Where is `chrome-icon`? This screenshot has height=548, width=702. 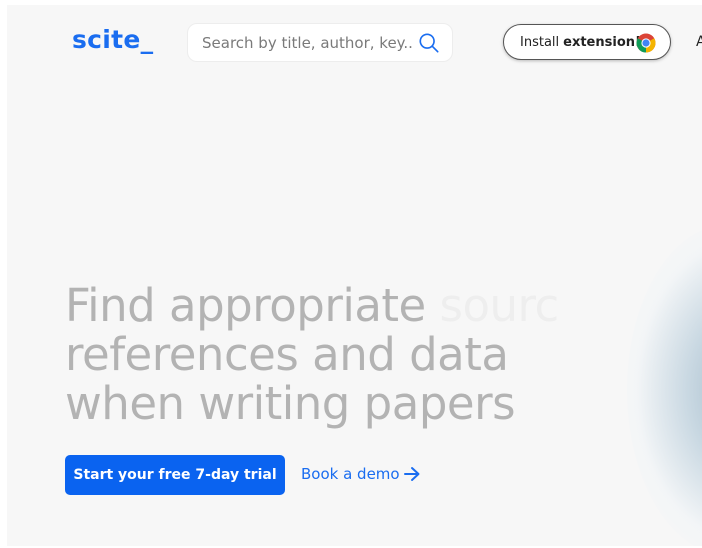 chrome-icon is located at coordinates (646, 43).